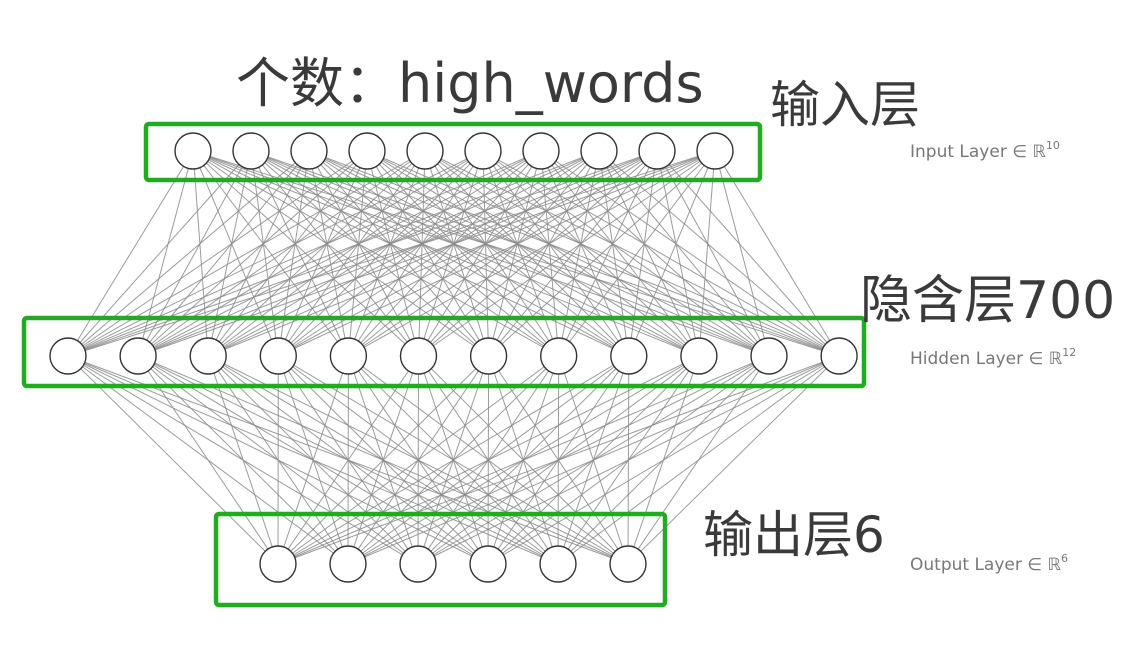  Describe the element at coordinates (985, 565) in the screenshot. I see `output-layer-label-prefix: Output Layer ∈ ℝ` at that location.